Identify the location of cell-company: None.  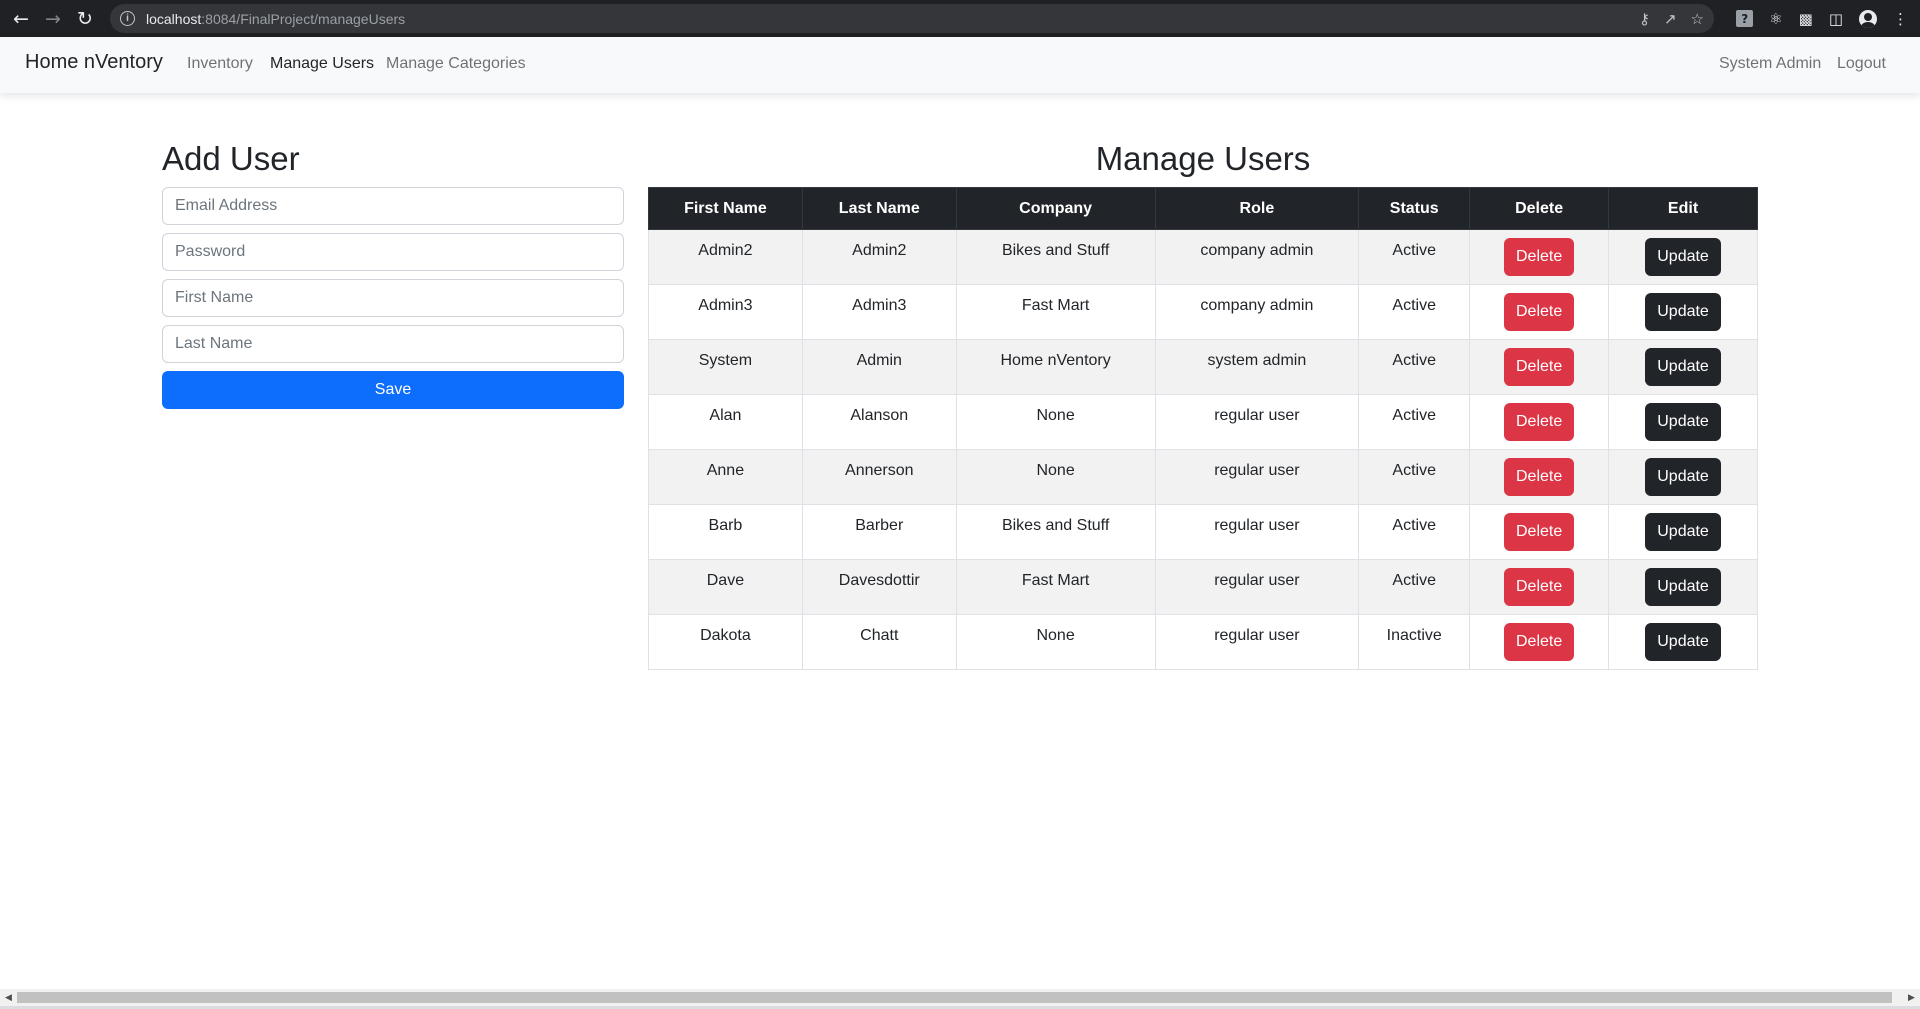
(1055, 422).